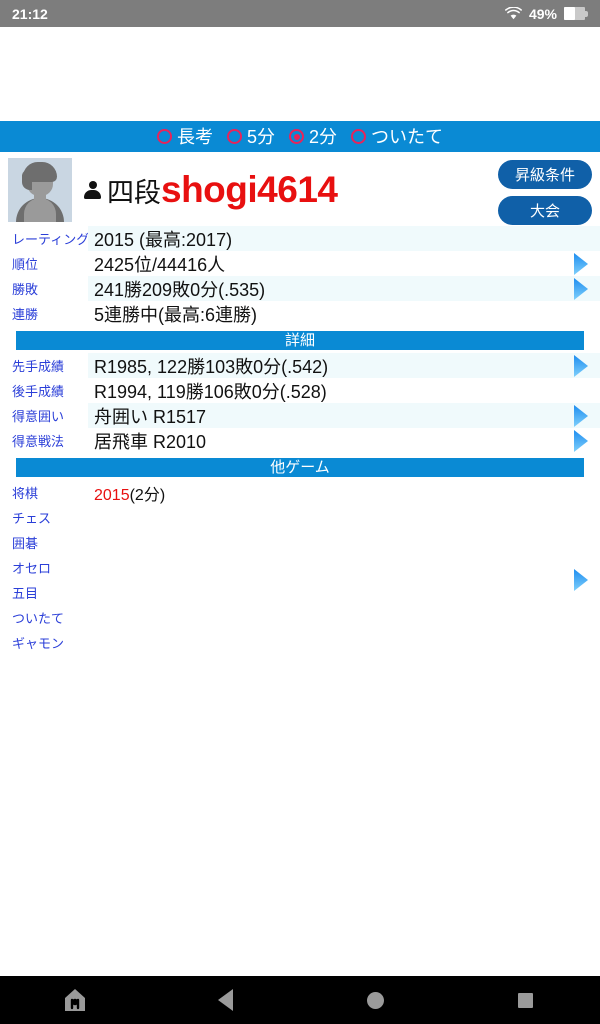 This screenshot has width=600, height=1024. What do you see at coordinates (44, 415) in the screenshot?
I see `row-label: 得意囲い` at bounding box center [44, 415].